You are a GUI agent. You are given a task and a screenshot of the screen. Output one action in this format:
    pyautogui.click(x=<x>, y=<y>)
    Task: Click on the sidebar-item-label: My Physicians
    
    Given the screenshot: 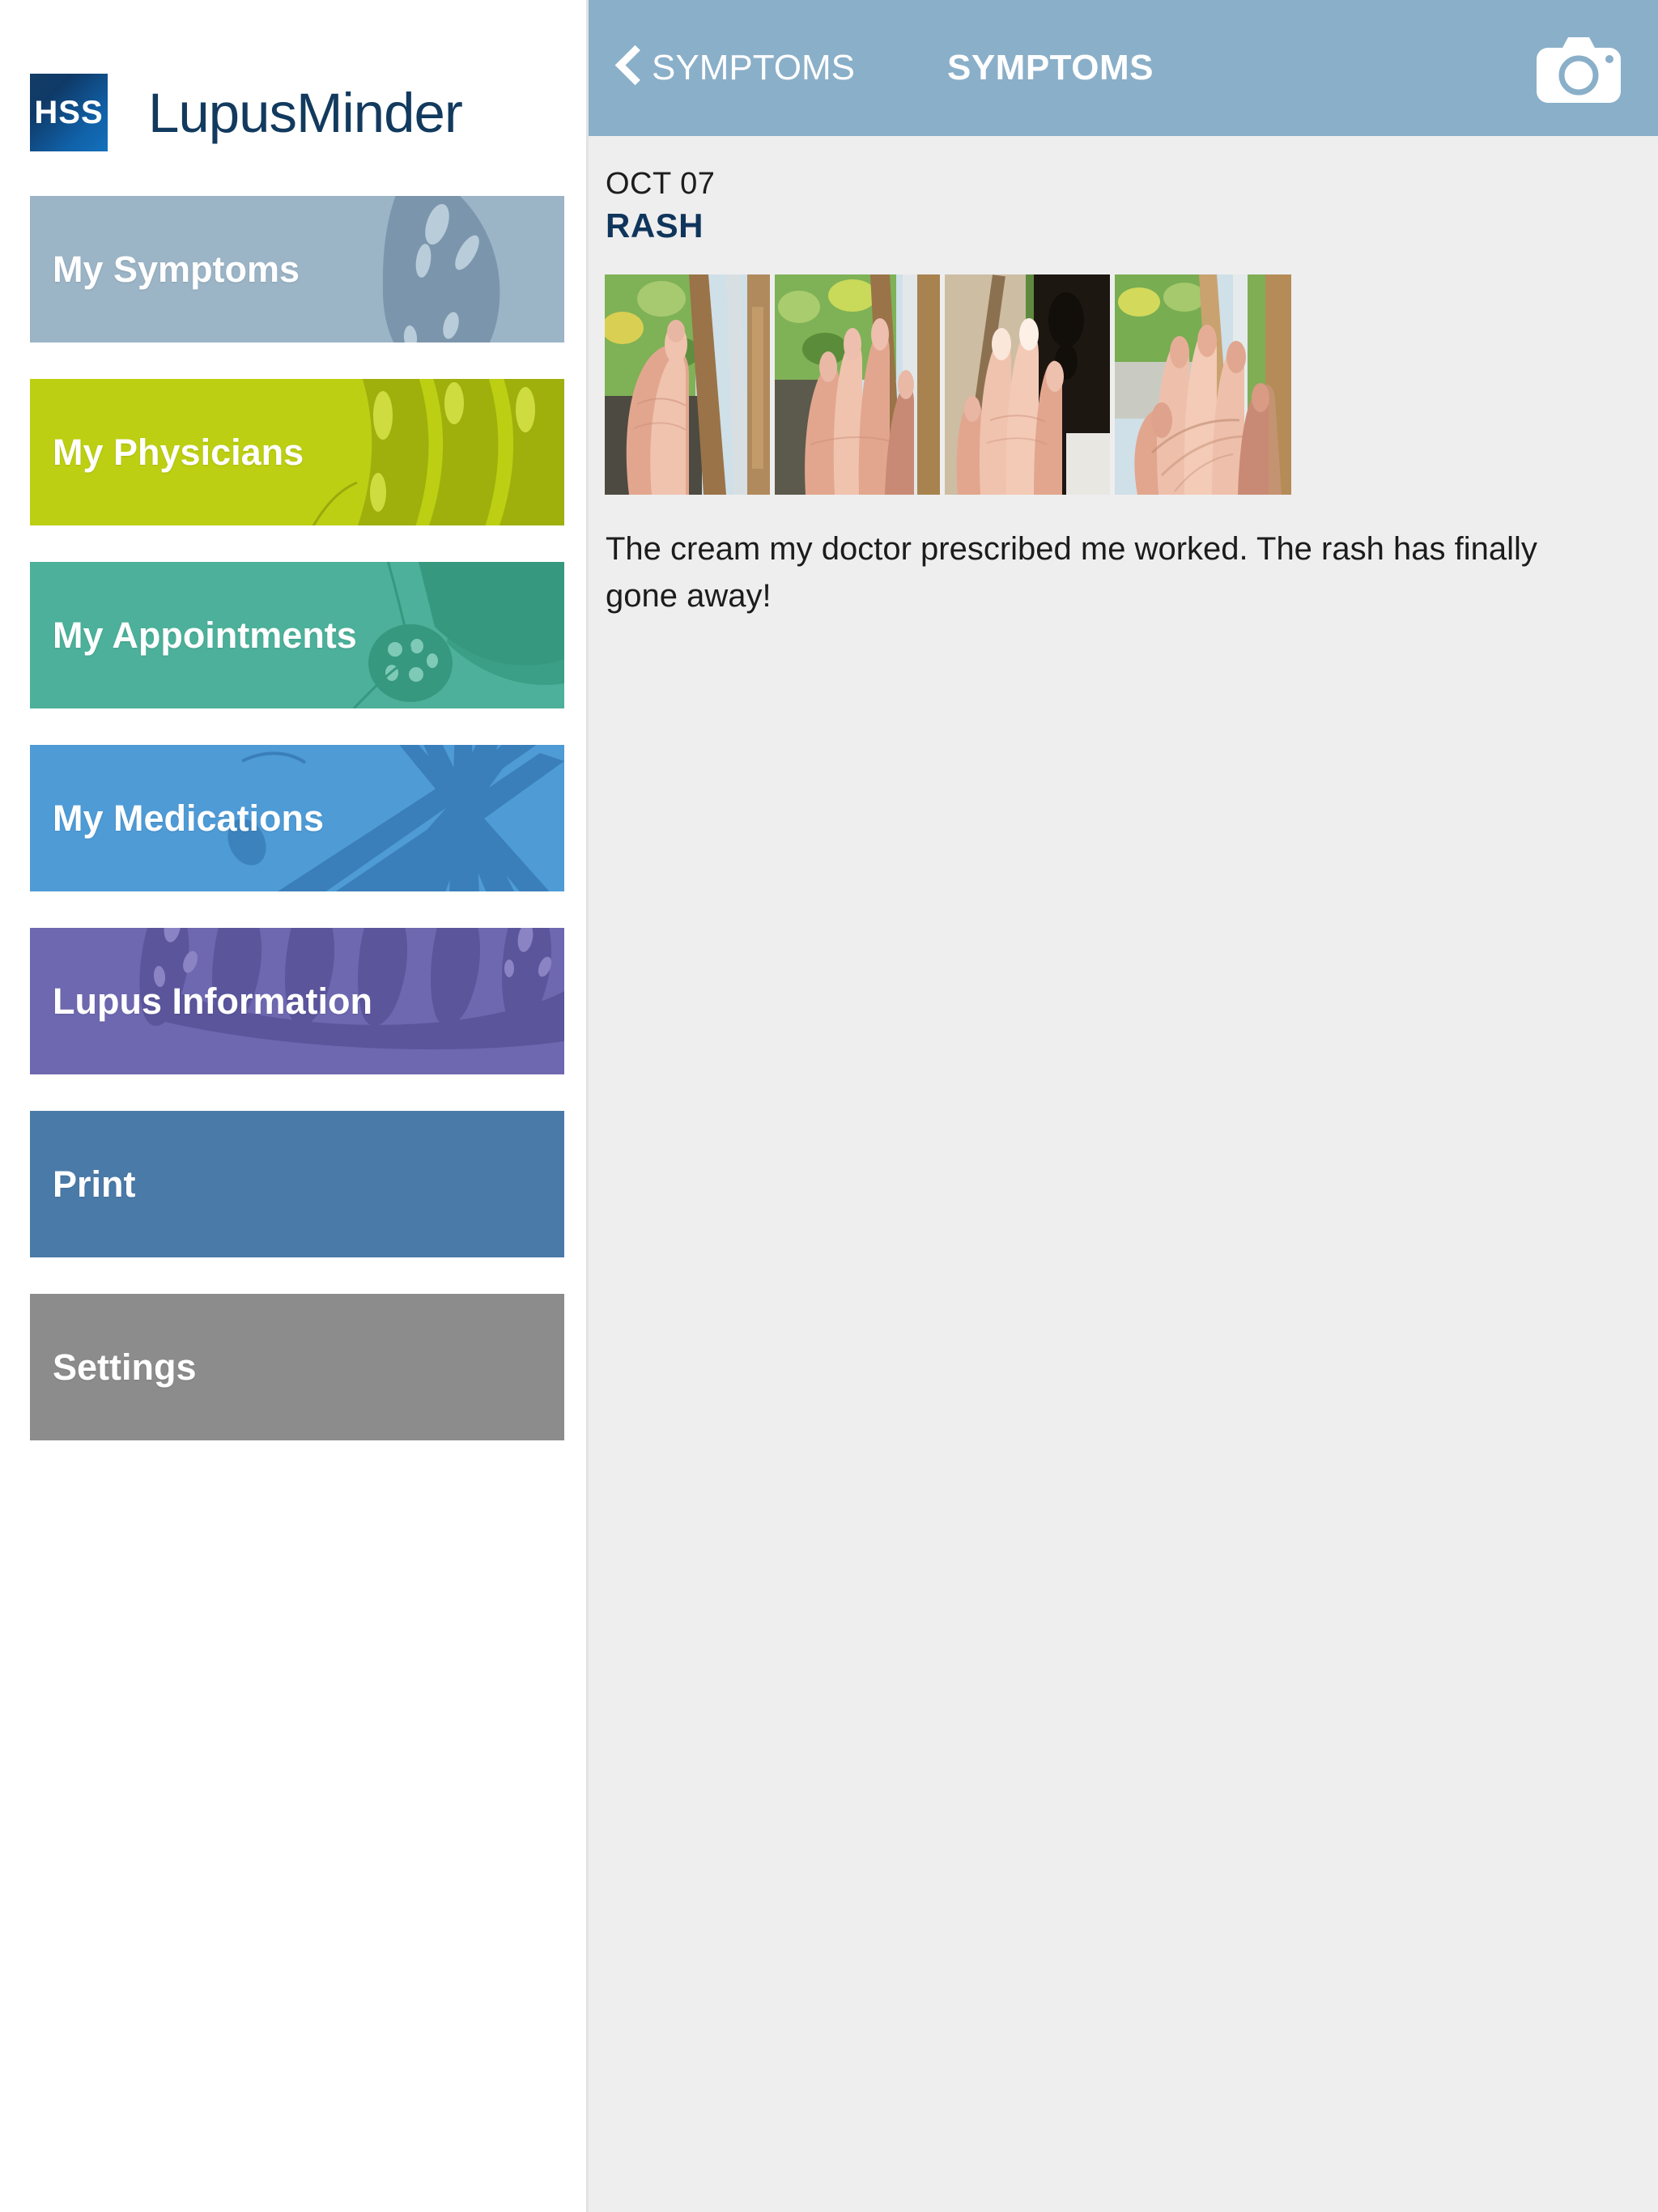 What is the action you would take?
    pyautogui.click(x=178, y=452)
    